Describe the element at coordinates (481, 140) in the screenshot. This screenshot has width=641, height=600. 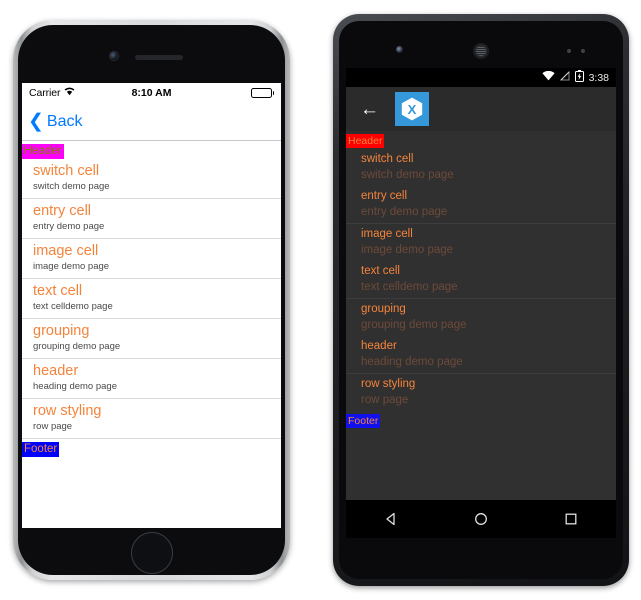
I see `android-list-header: Header` at that location.